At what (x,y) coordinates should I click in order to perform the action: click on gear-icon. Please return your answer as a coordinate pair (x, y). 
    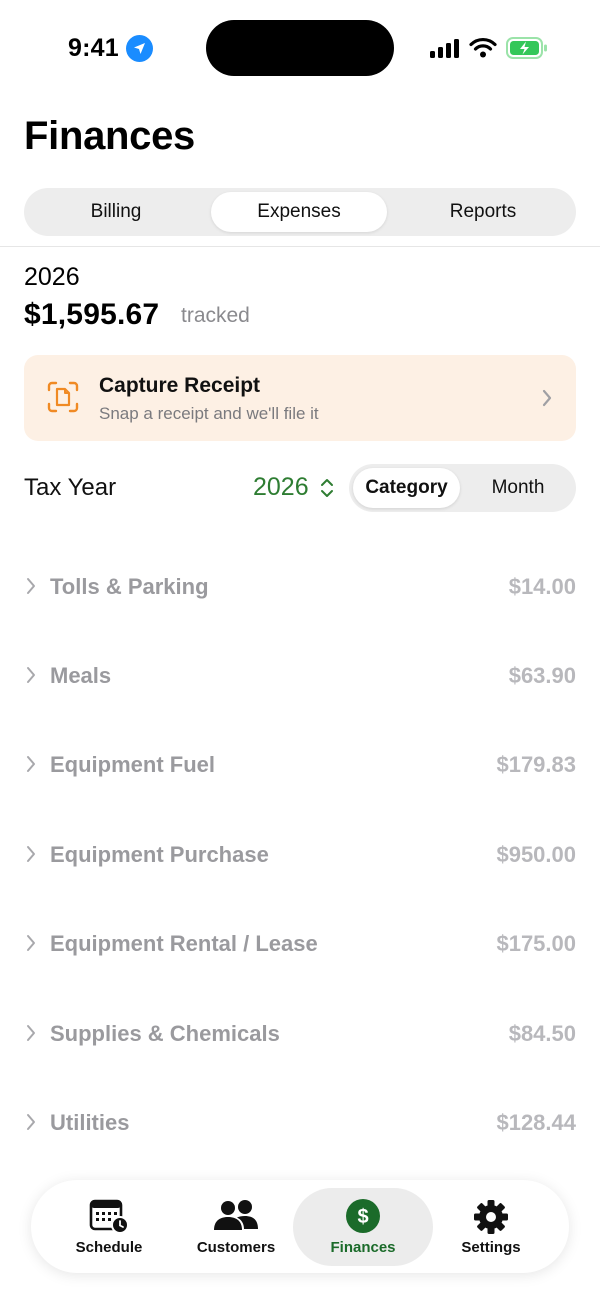
    Looking at the image, I should click on (491, 1219).